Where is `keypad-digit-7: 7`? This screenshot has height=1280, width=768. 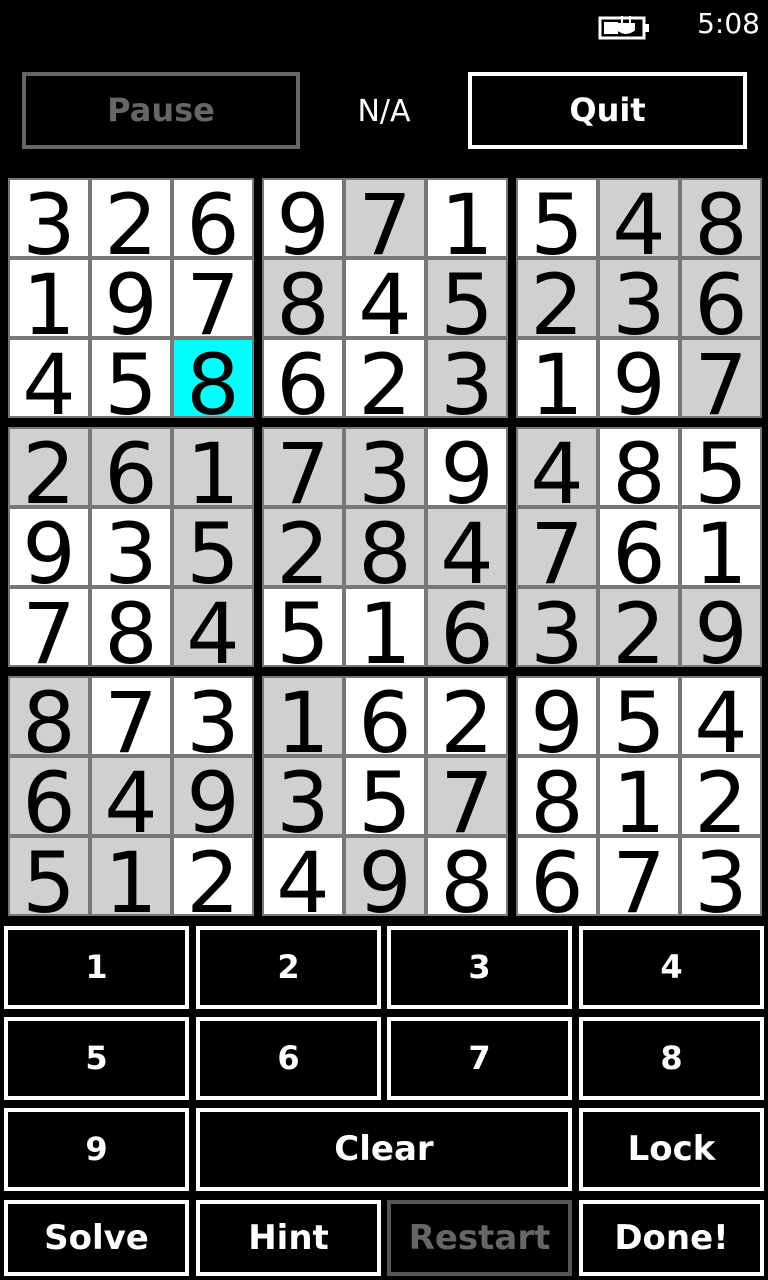 keypad-digit-7: 7 is located at coordinates (479, 1058).